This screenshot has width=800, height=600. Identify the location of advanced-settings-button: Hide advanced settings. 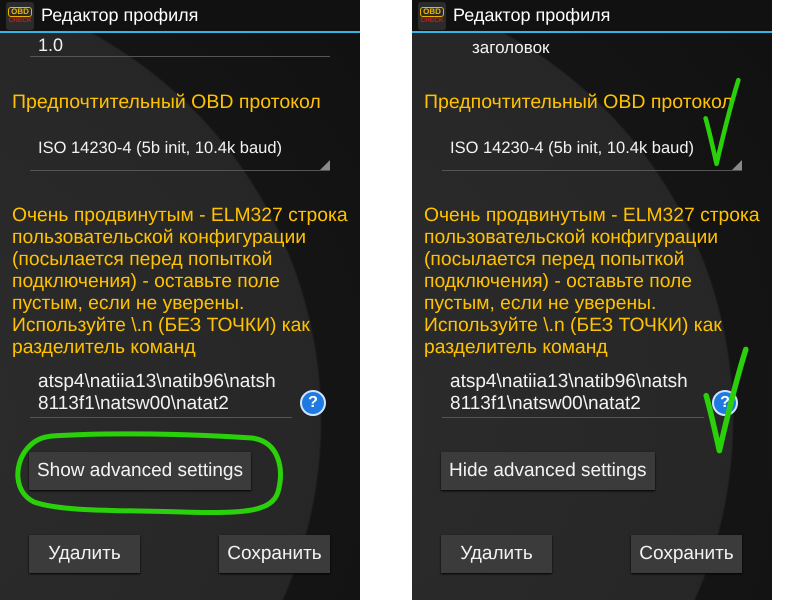
(548, 471).